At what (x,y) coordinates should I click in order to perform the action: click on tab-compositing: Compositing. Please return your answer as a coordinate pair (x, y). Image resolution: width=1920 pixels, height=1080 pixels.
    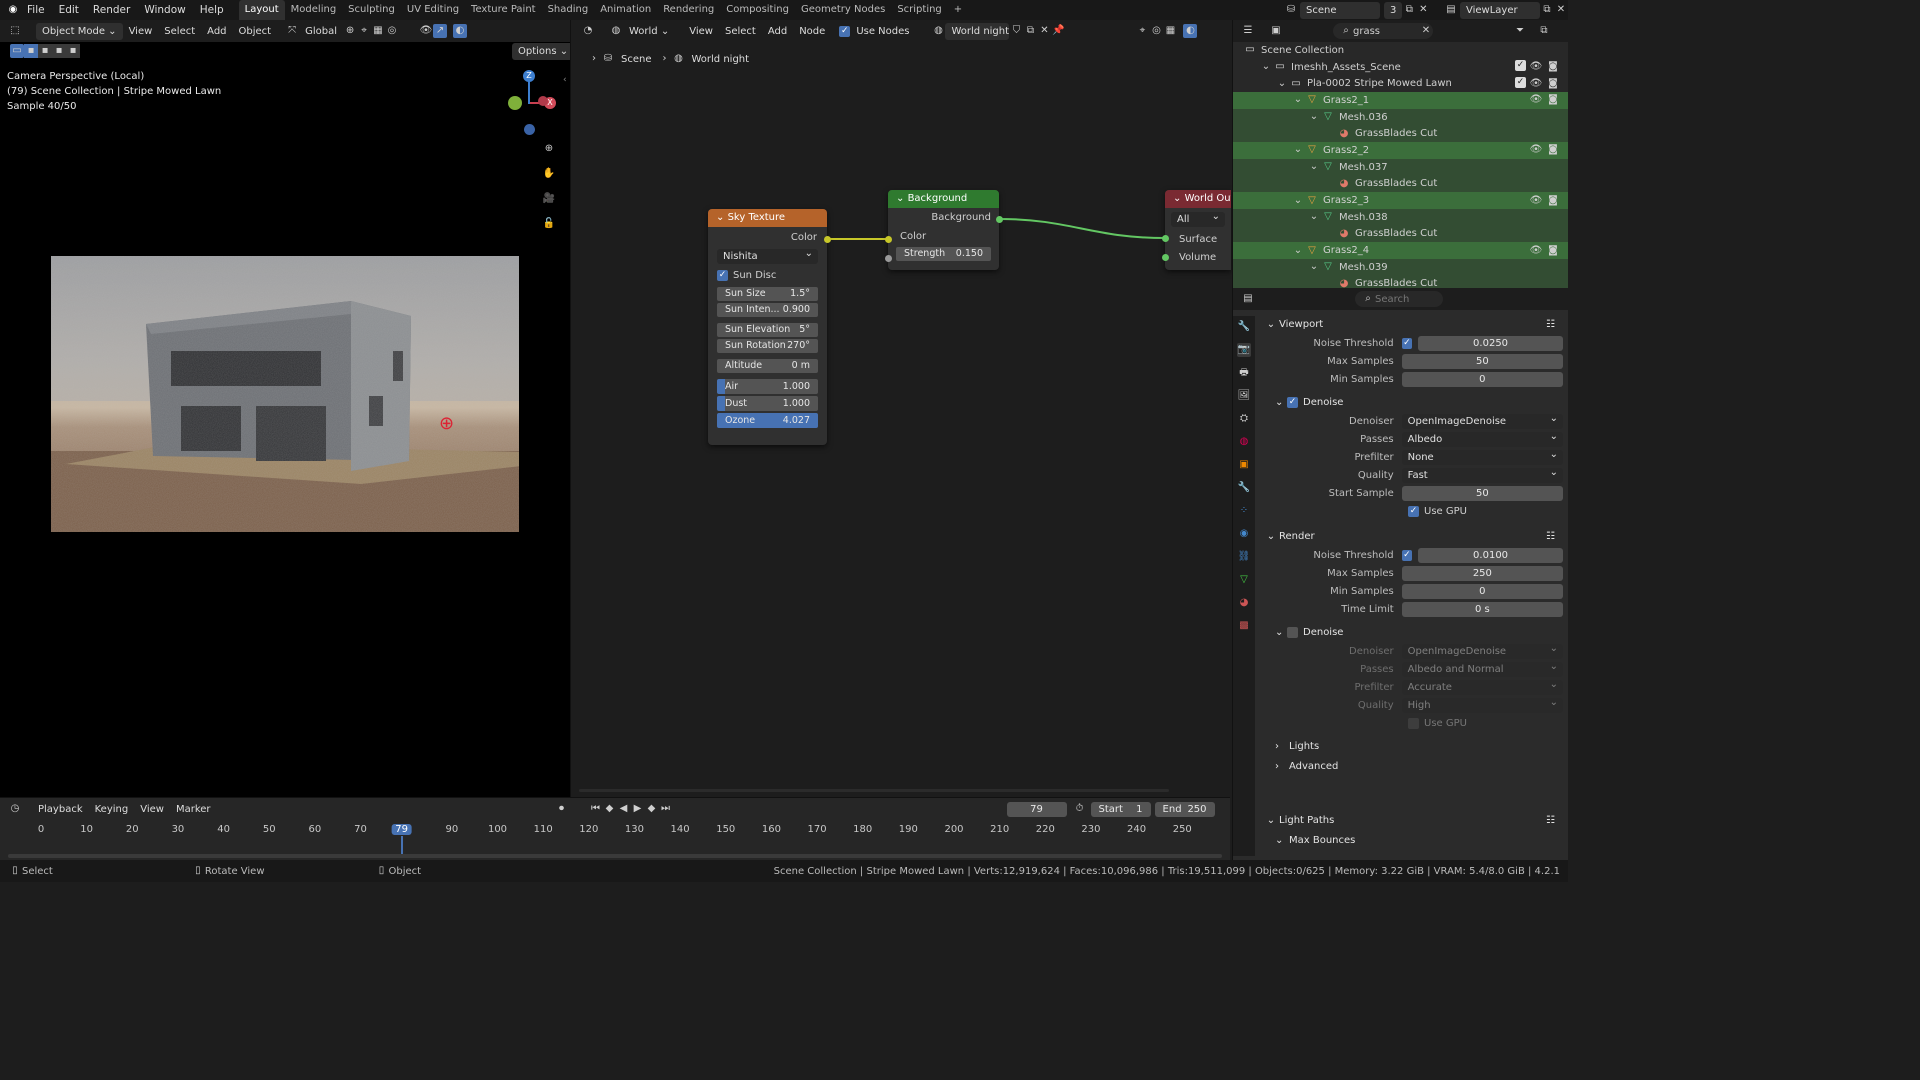
    Looking at the image, I should click on (757, 10).